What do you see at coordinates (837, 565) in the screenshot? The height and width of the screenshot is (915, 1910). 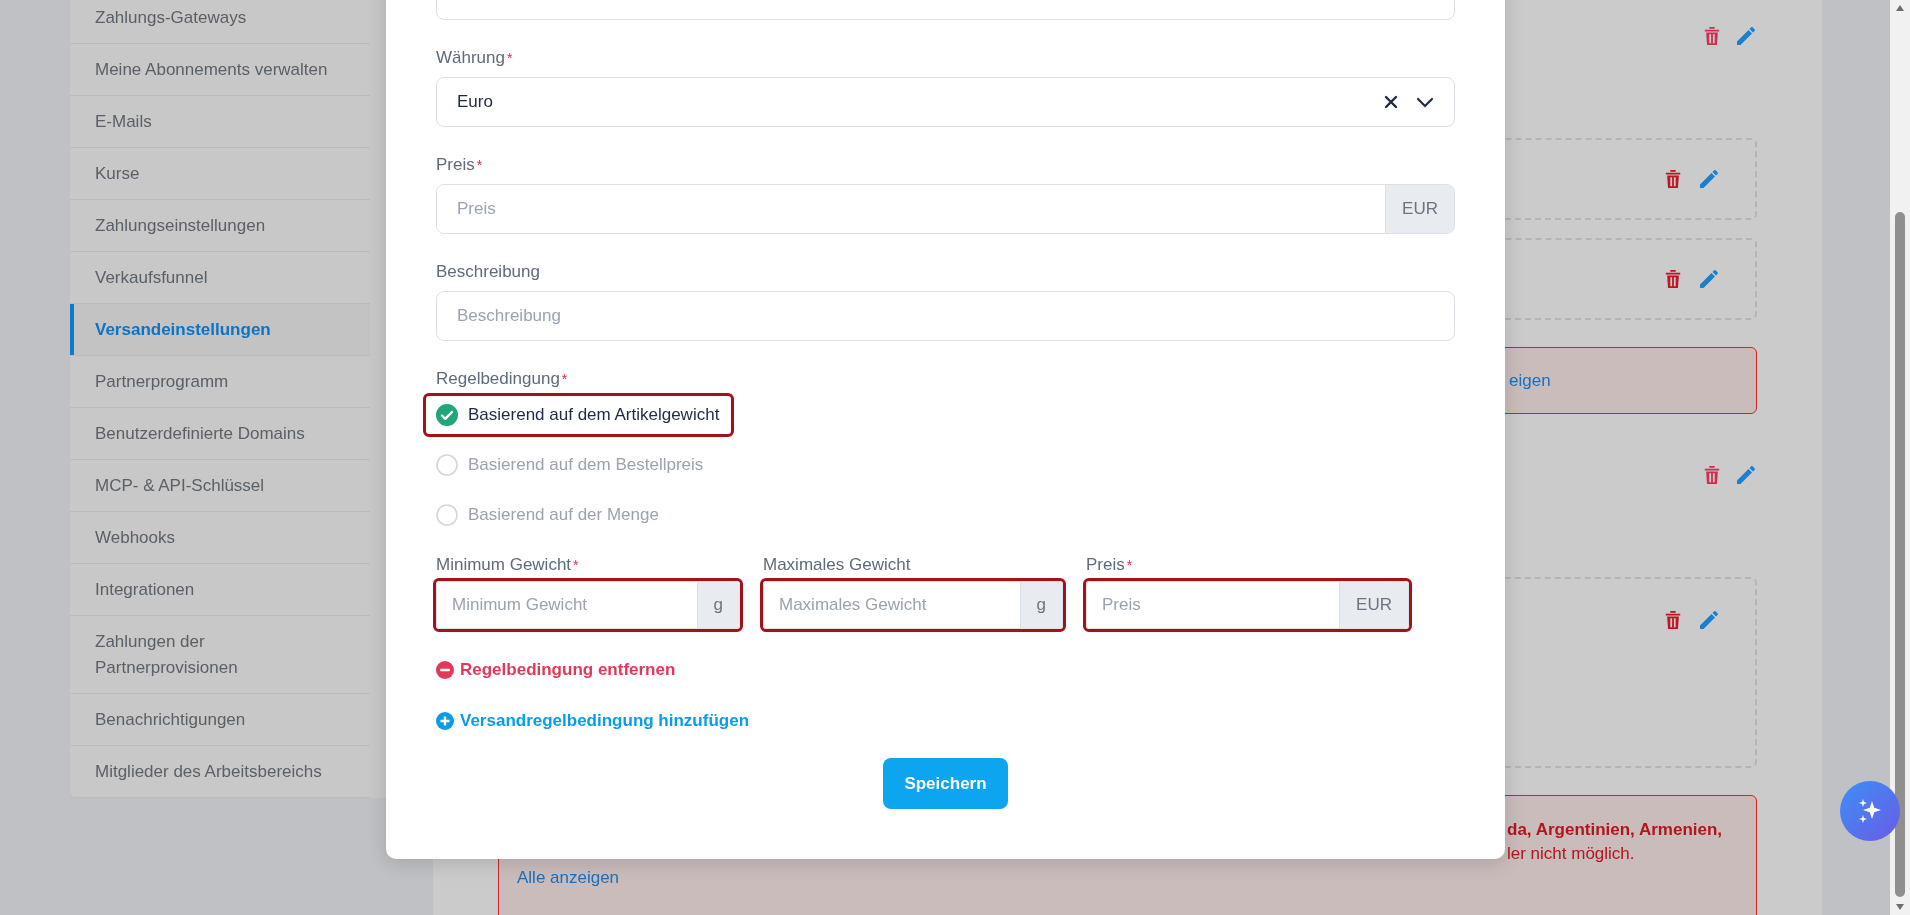 I see `field-label: Maximales Gewicht` at bounding box center [837, 565].